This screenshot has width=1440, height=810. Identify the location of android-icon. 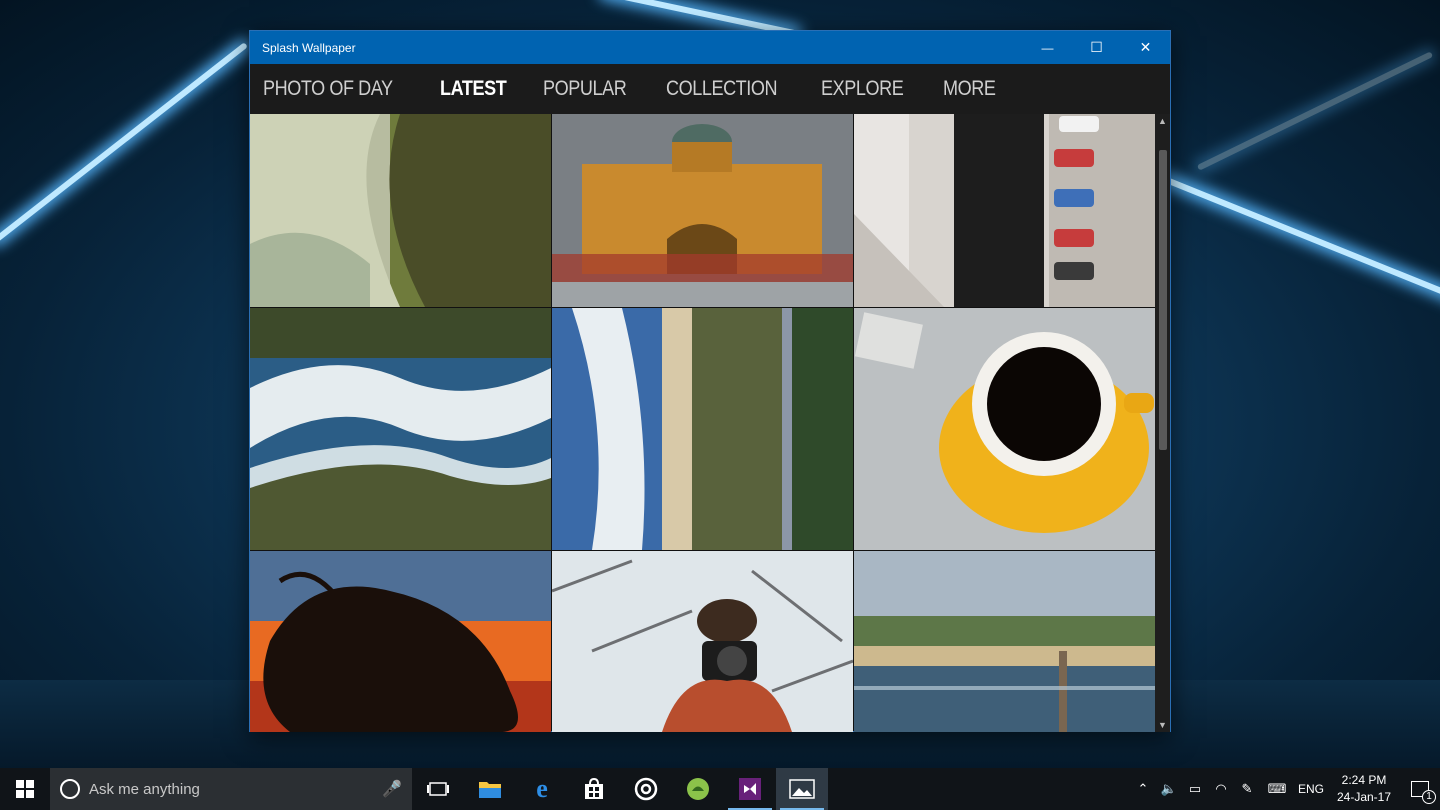
(698, 789).